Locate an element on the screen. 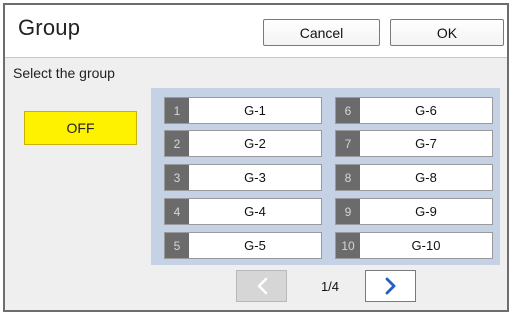 Image resolution: width=514 pixels, height=316 pixels. group-number: 5 is located at coordinates (177, 245).